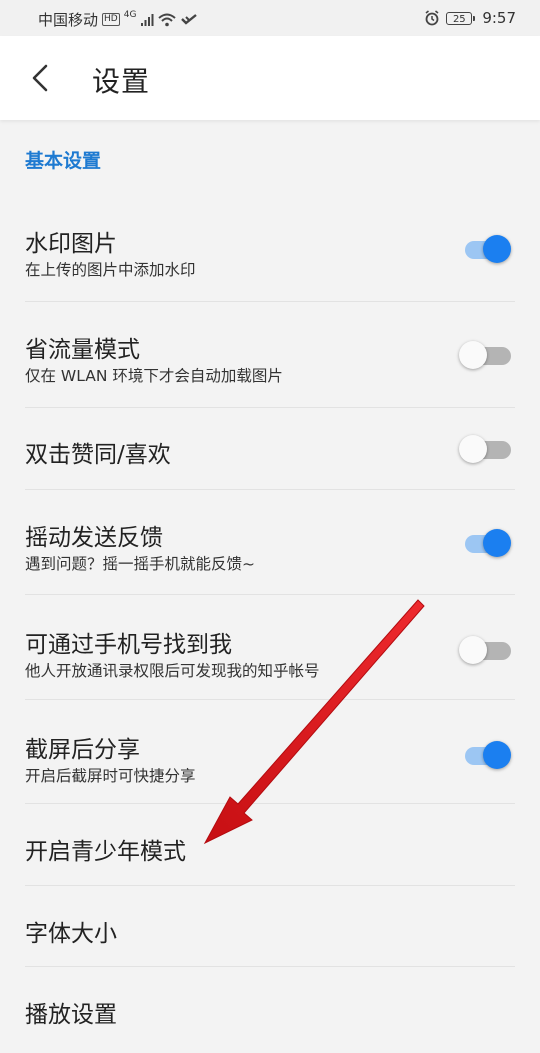 This screenshot has width=540, height=1053. What do you see at coordinates (121, 81) in the screenshot?
I see `page-title: 设置` at bounding box center [121, 81].